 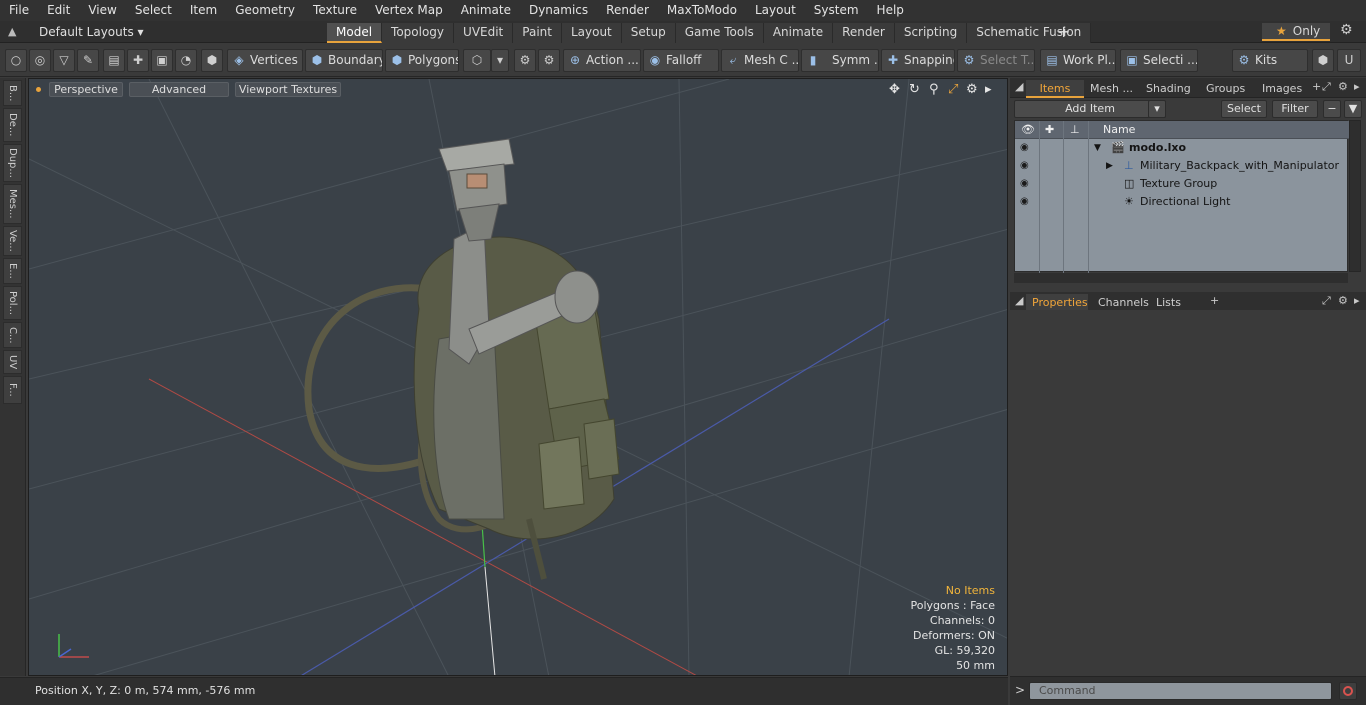 What do you see at coordinates (335, 10) in the screenshot?
I see `menu-texture: Texture` at bounding box center [335, 10].